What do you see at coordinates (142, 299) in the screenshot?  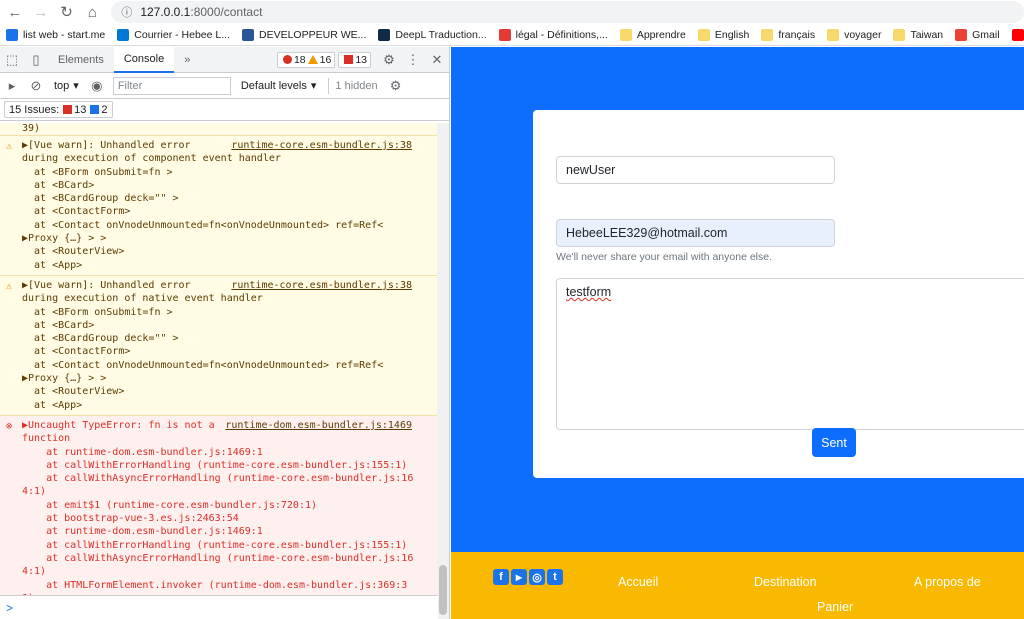 I see `message-line: during execution of native event handler` at bounding box center [142, 299].